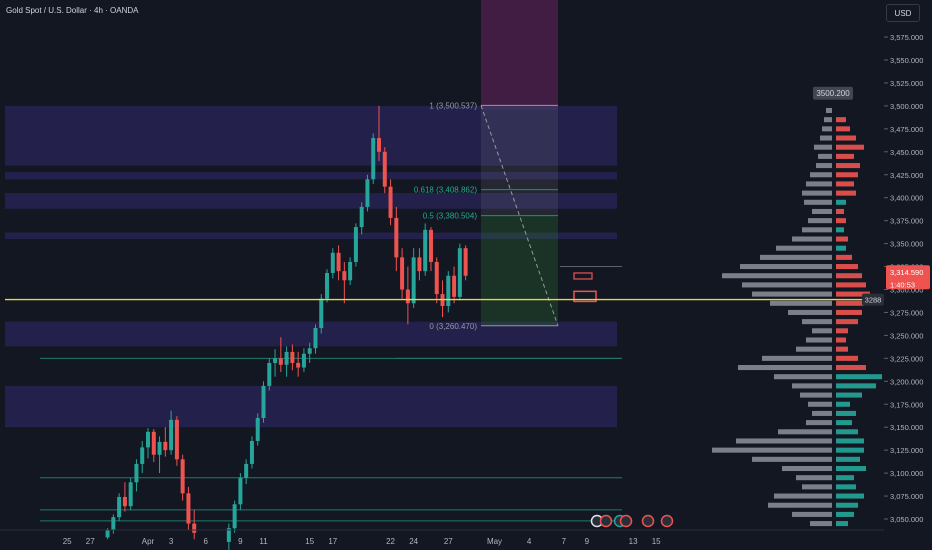 The width and height of the screenshot is (932, 550). I want to click on price-tick-label: 3,450.000, so click(906, 152).